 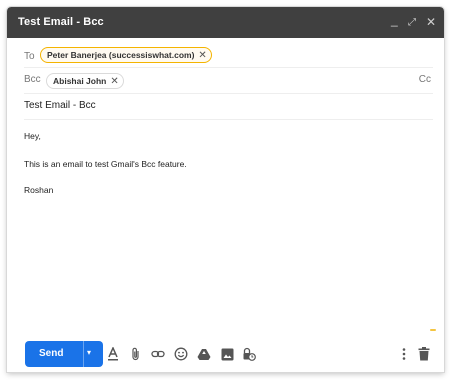 I want to click on bcc-field: Bcc Abishai John ✕ Cc, so click(x=228, y=81).